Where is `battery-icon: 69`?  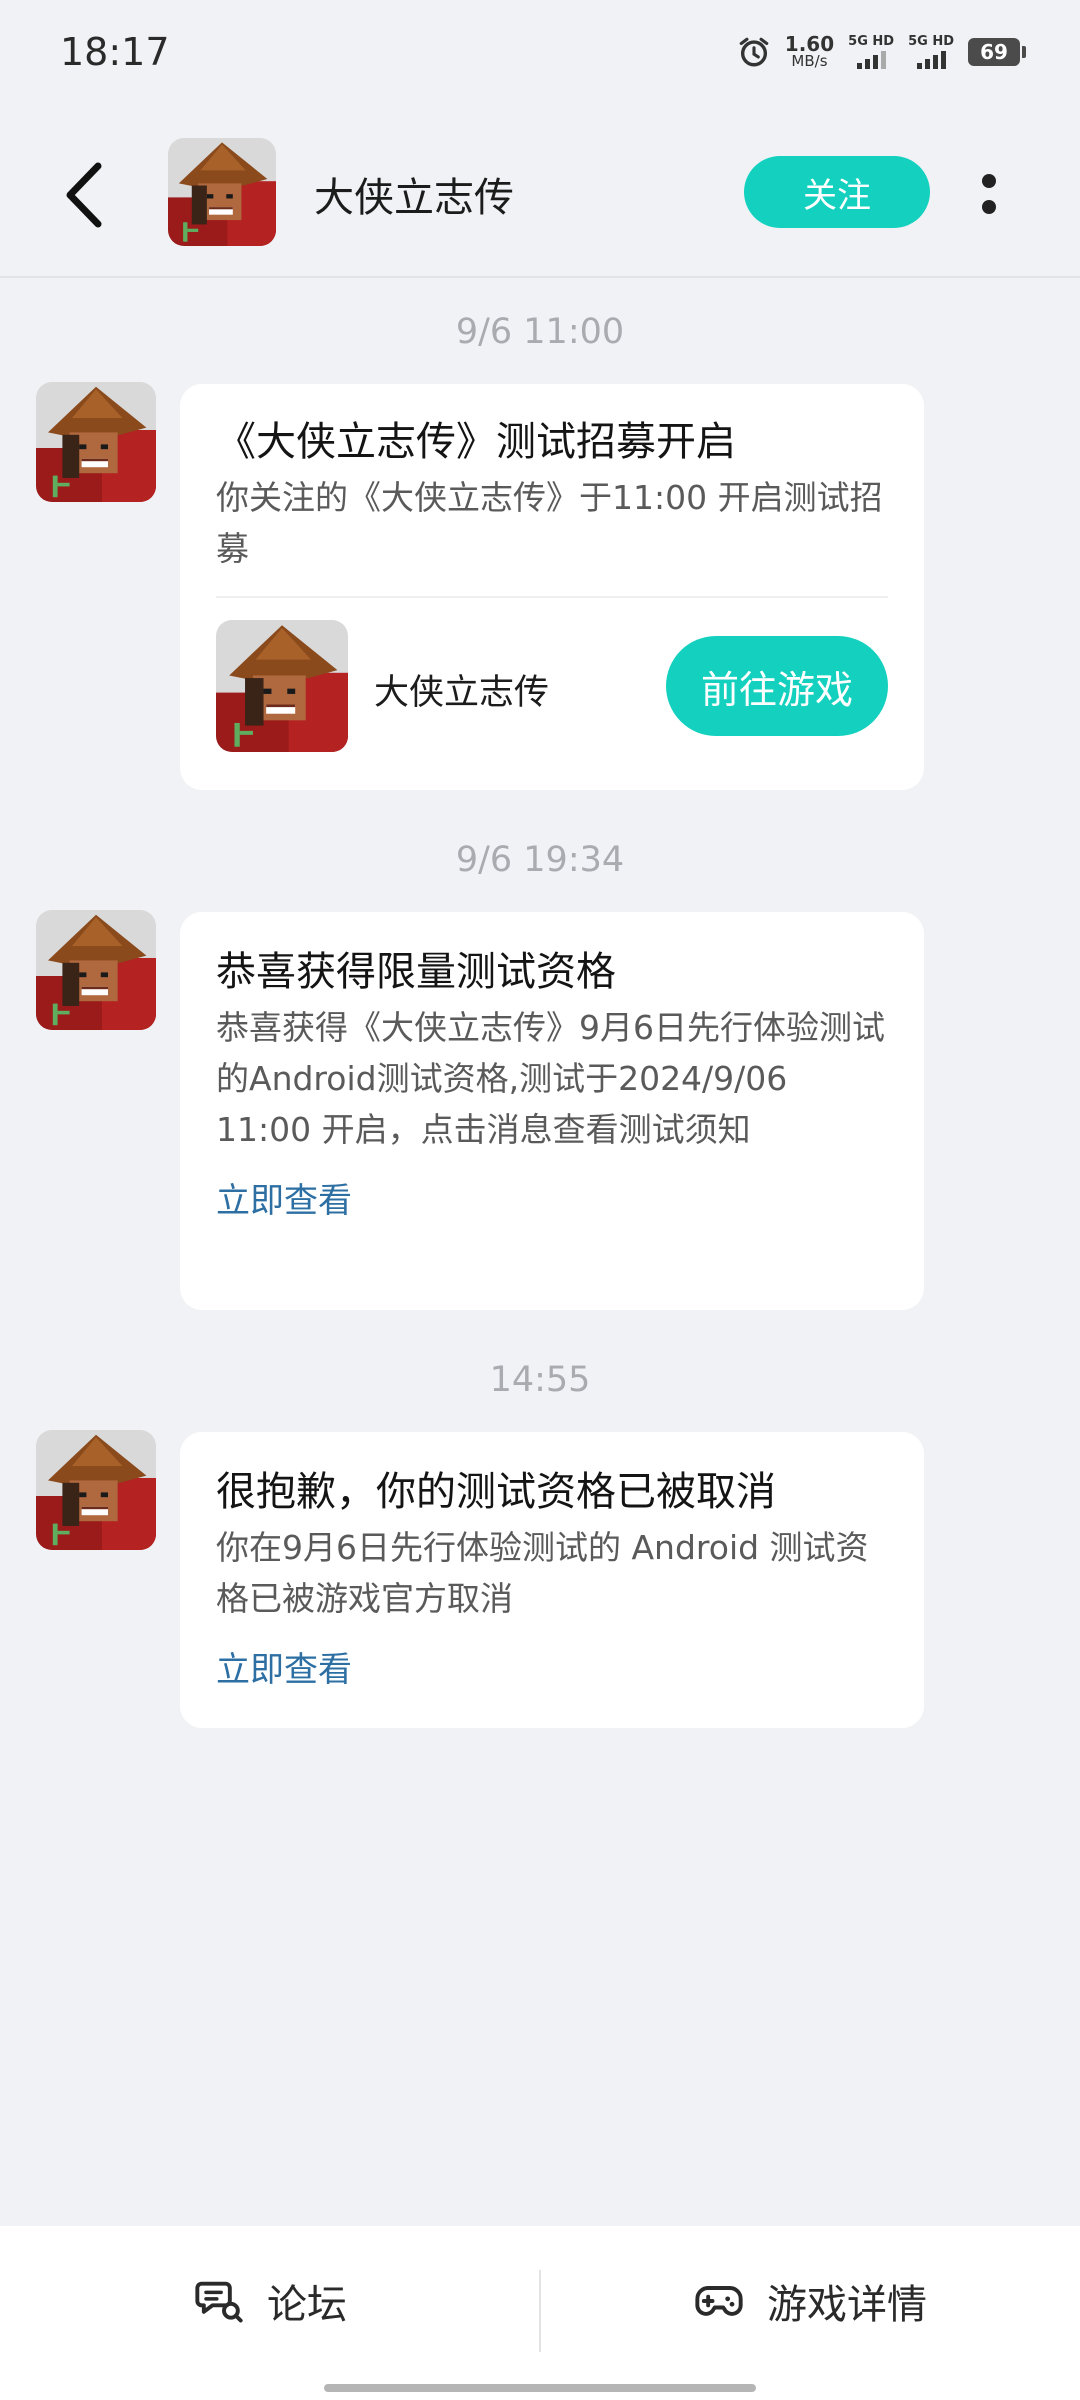 battery-icon: 69 is located at coordinates (997, 51).